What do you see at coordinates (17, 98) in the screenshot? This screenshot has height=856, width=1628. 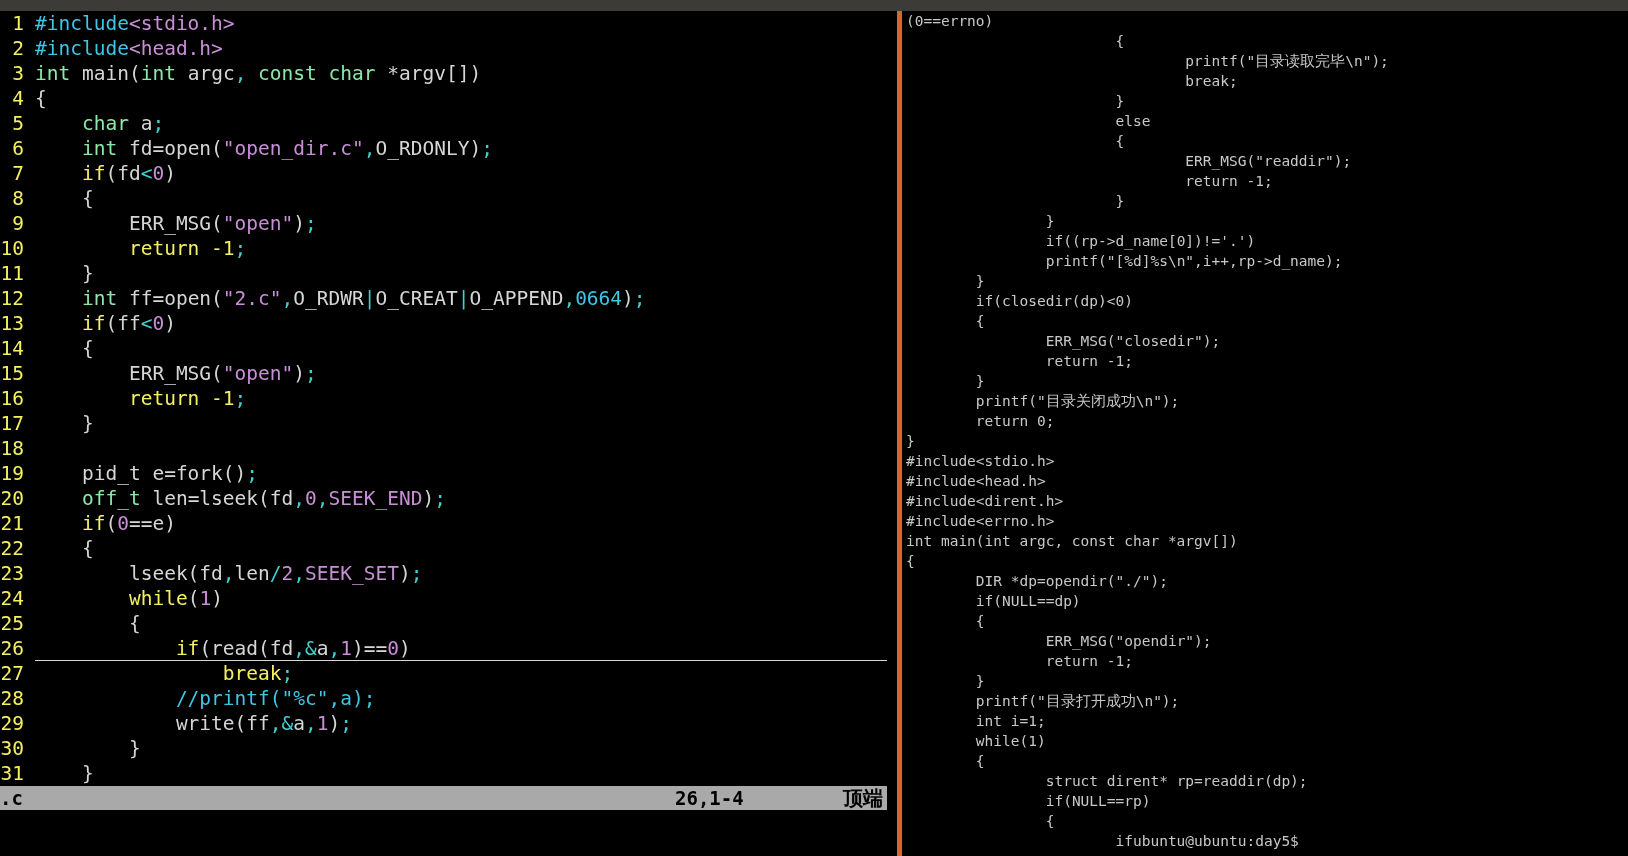 I see `line-number: 4` at bounding box center [17, 98].